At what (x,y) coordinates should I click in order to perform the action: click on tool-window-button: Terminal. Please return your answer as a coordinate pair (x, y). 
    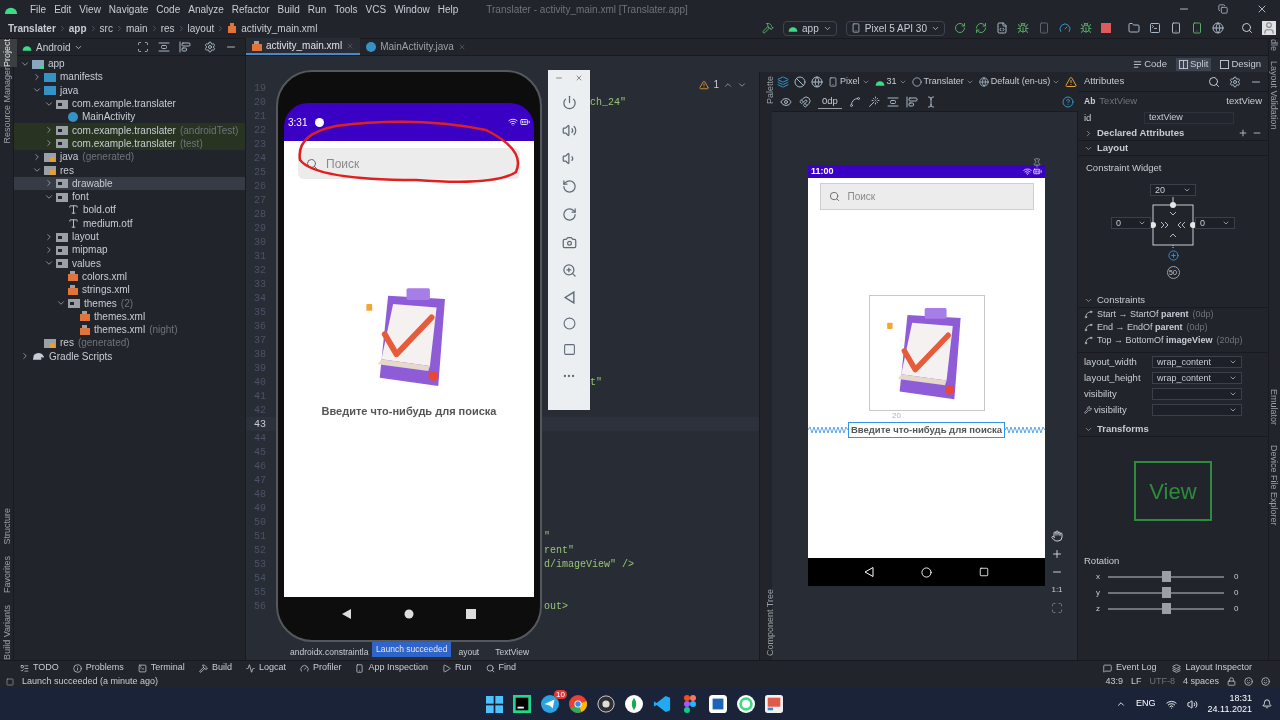
    Looking at the image, I should click on (161, 668).